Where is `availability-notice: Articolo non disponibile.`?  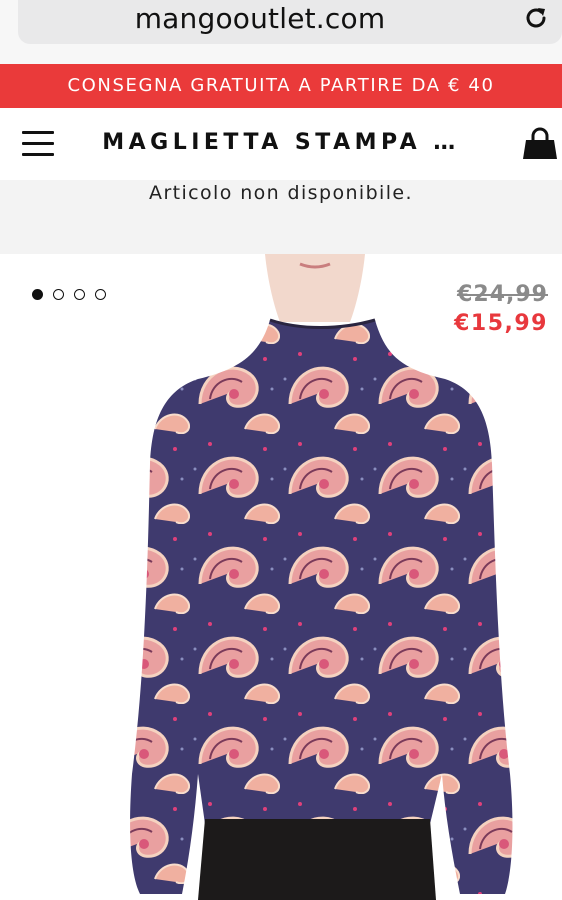 availability-notice: Articolo non disponibile. is located at coordinates (281, 217).